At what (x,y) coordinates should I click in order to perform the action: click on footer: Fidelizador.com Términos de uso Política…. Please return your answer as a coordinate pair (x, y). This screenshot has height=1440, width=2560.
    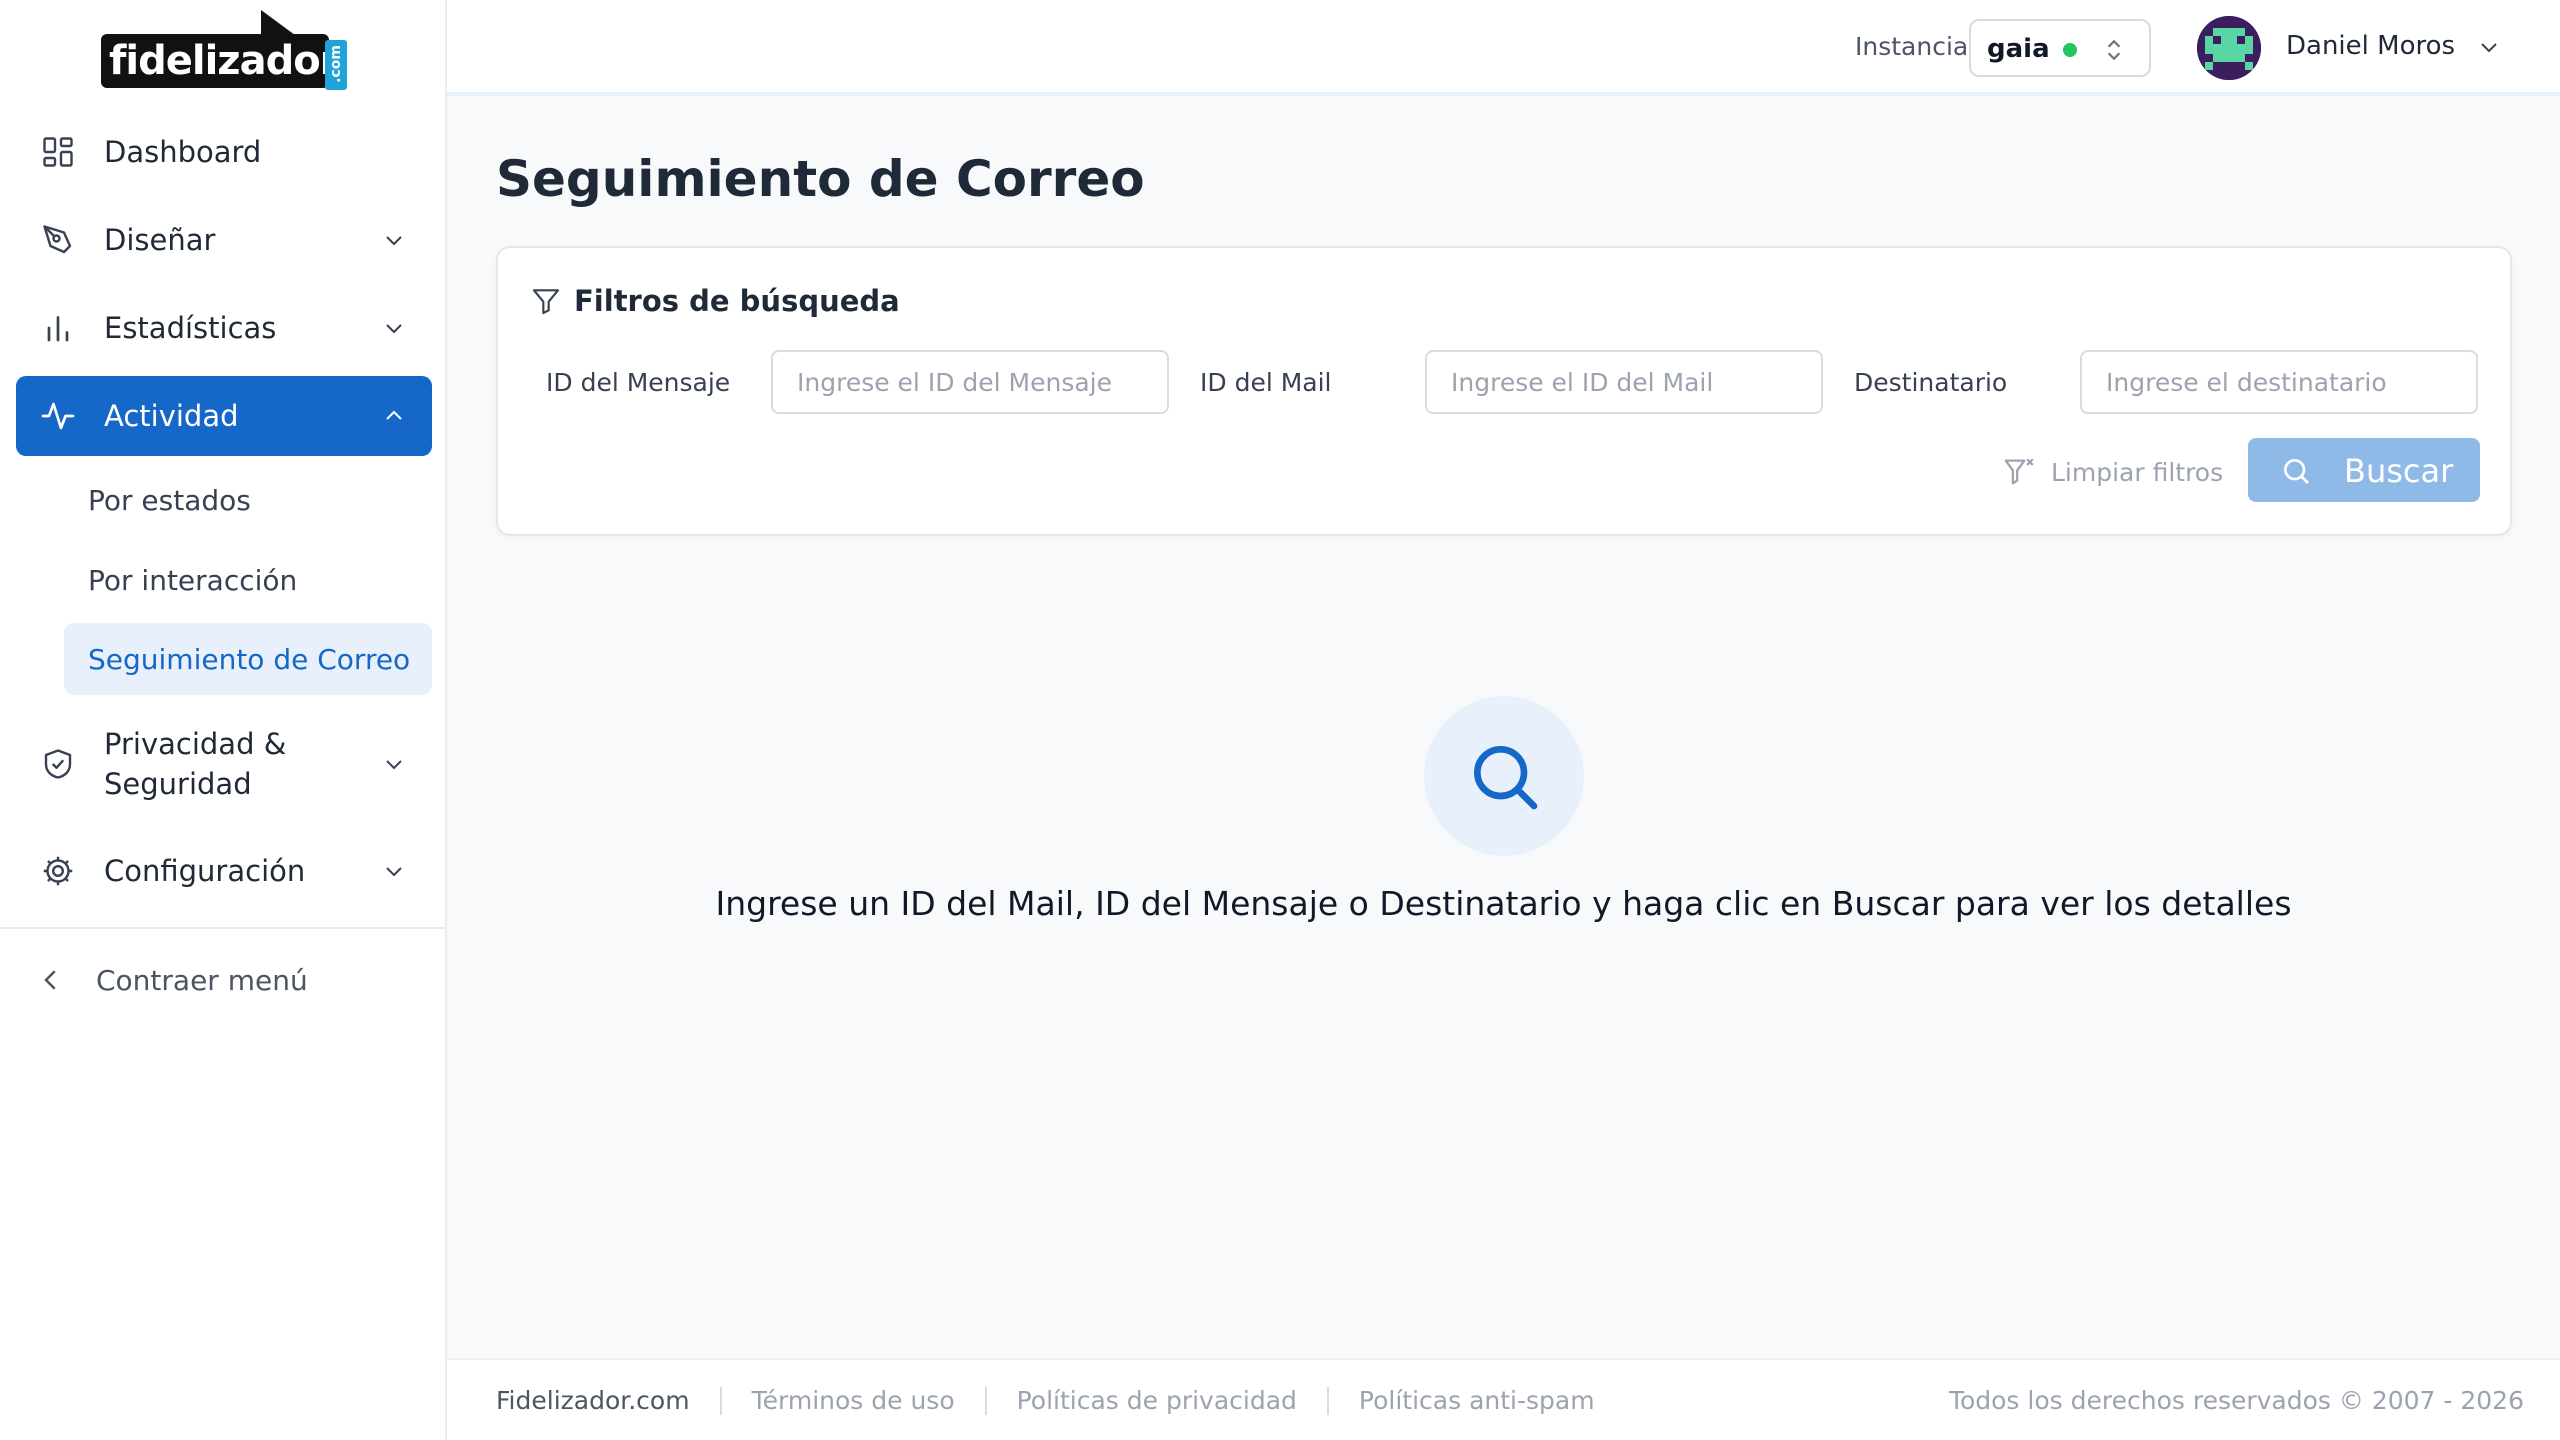
    Looking at the image, I should click on (1503, 1399).